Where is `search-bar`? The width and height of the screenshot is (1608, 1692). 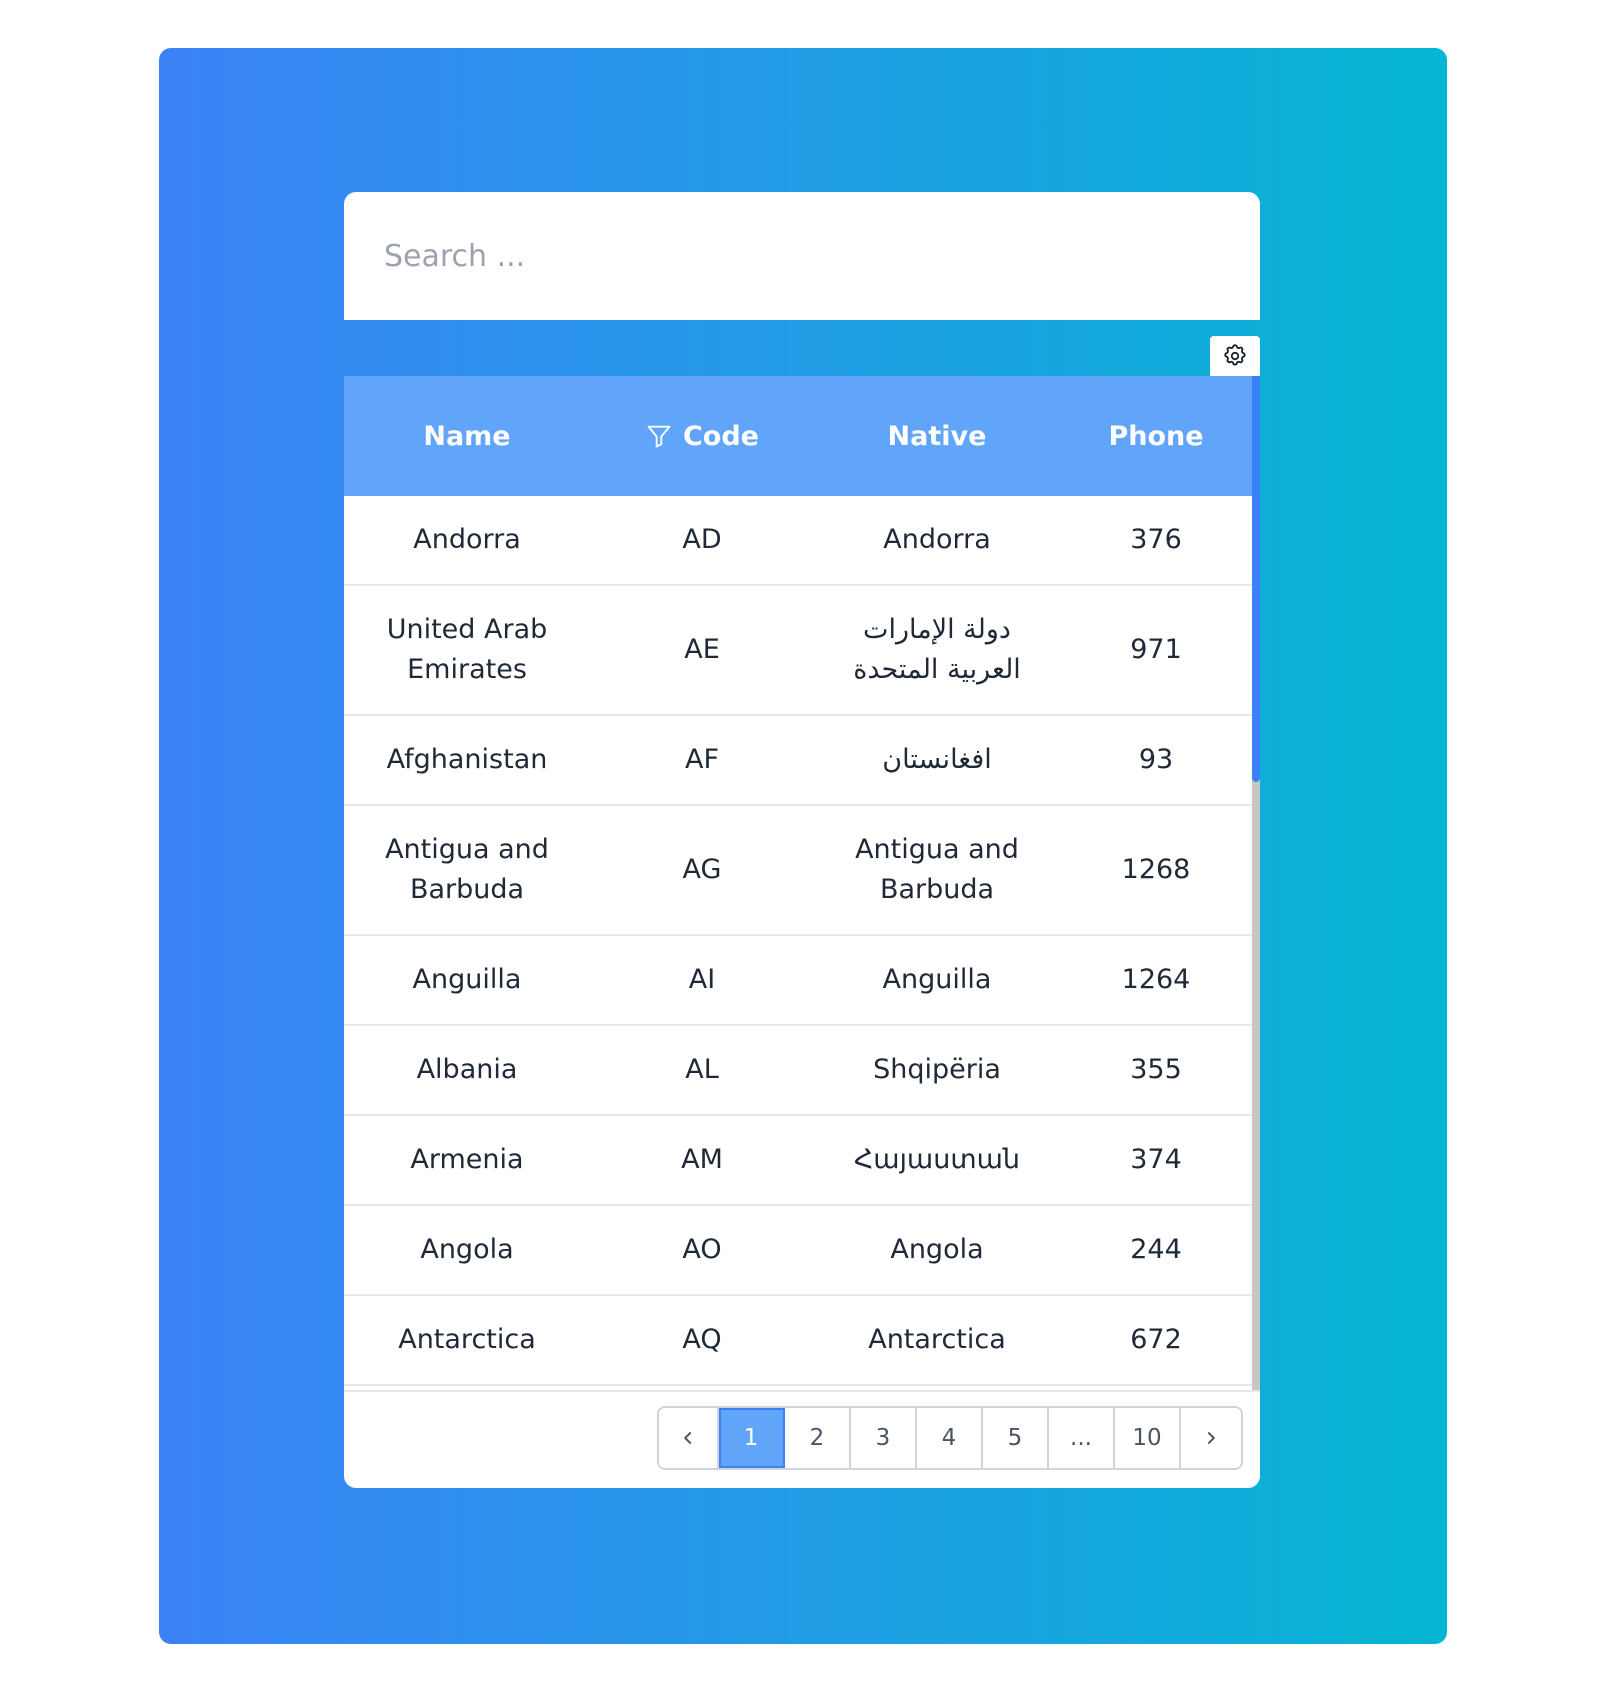 search-bar is located at coordinates (802, 256).